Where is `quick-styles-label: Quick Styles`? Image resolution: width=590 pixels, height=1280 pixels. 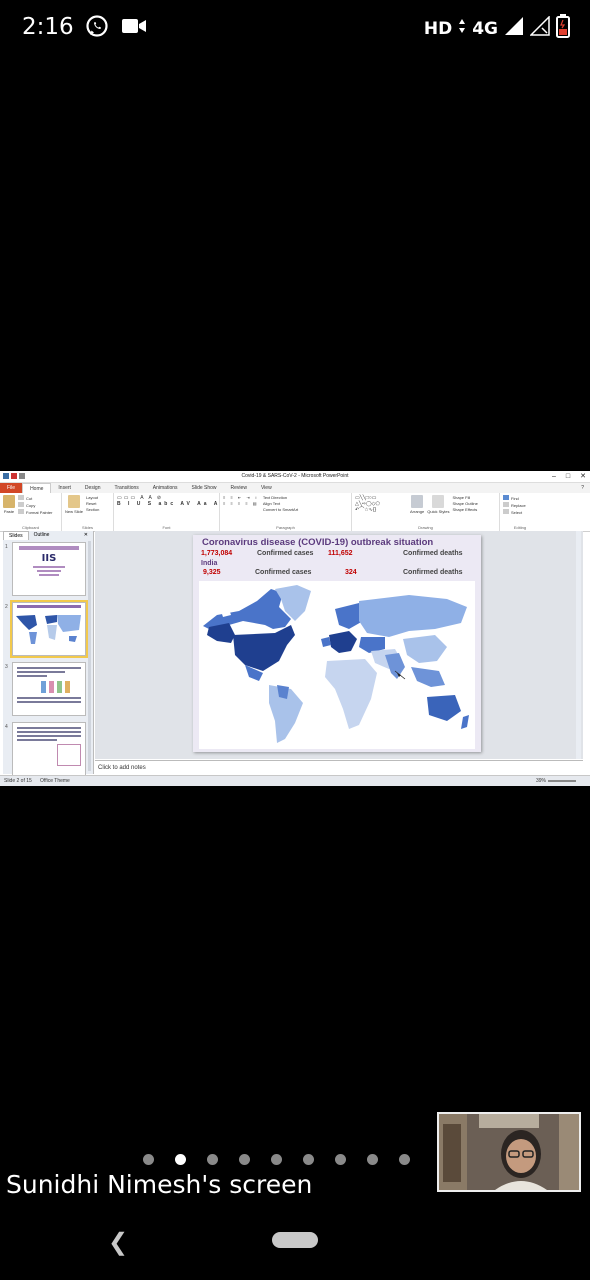
quick-styles-label: Quick Styles is located at coordinates (438, 511).